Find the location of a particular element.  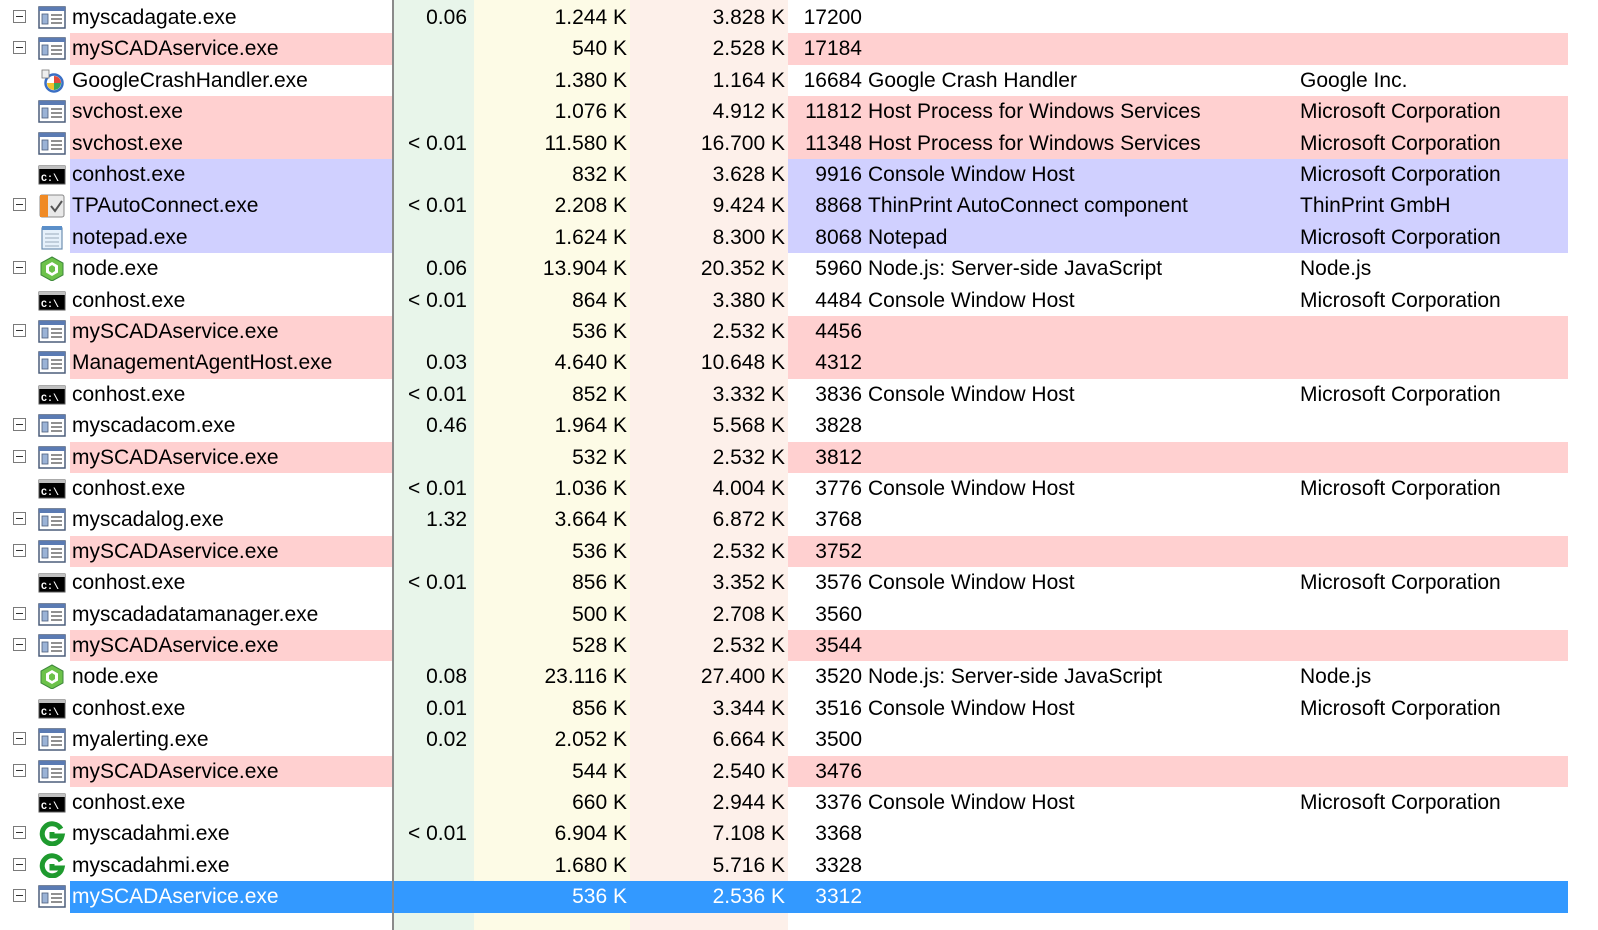

private-bytes-value: 3.664 K is located at coordinates (590, 520).